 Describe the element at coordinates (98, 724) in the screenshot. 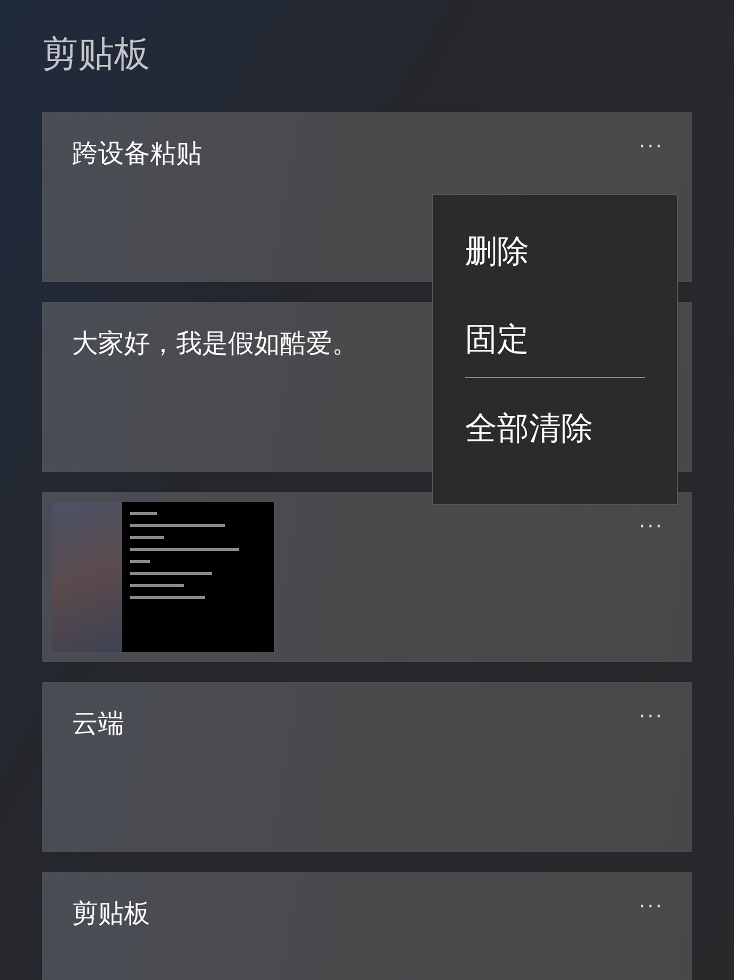

I see `clip-text: 云端` at that location.